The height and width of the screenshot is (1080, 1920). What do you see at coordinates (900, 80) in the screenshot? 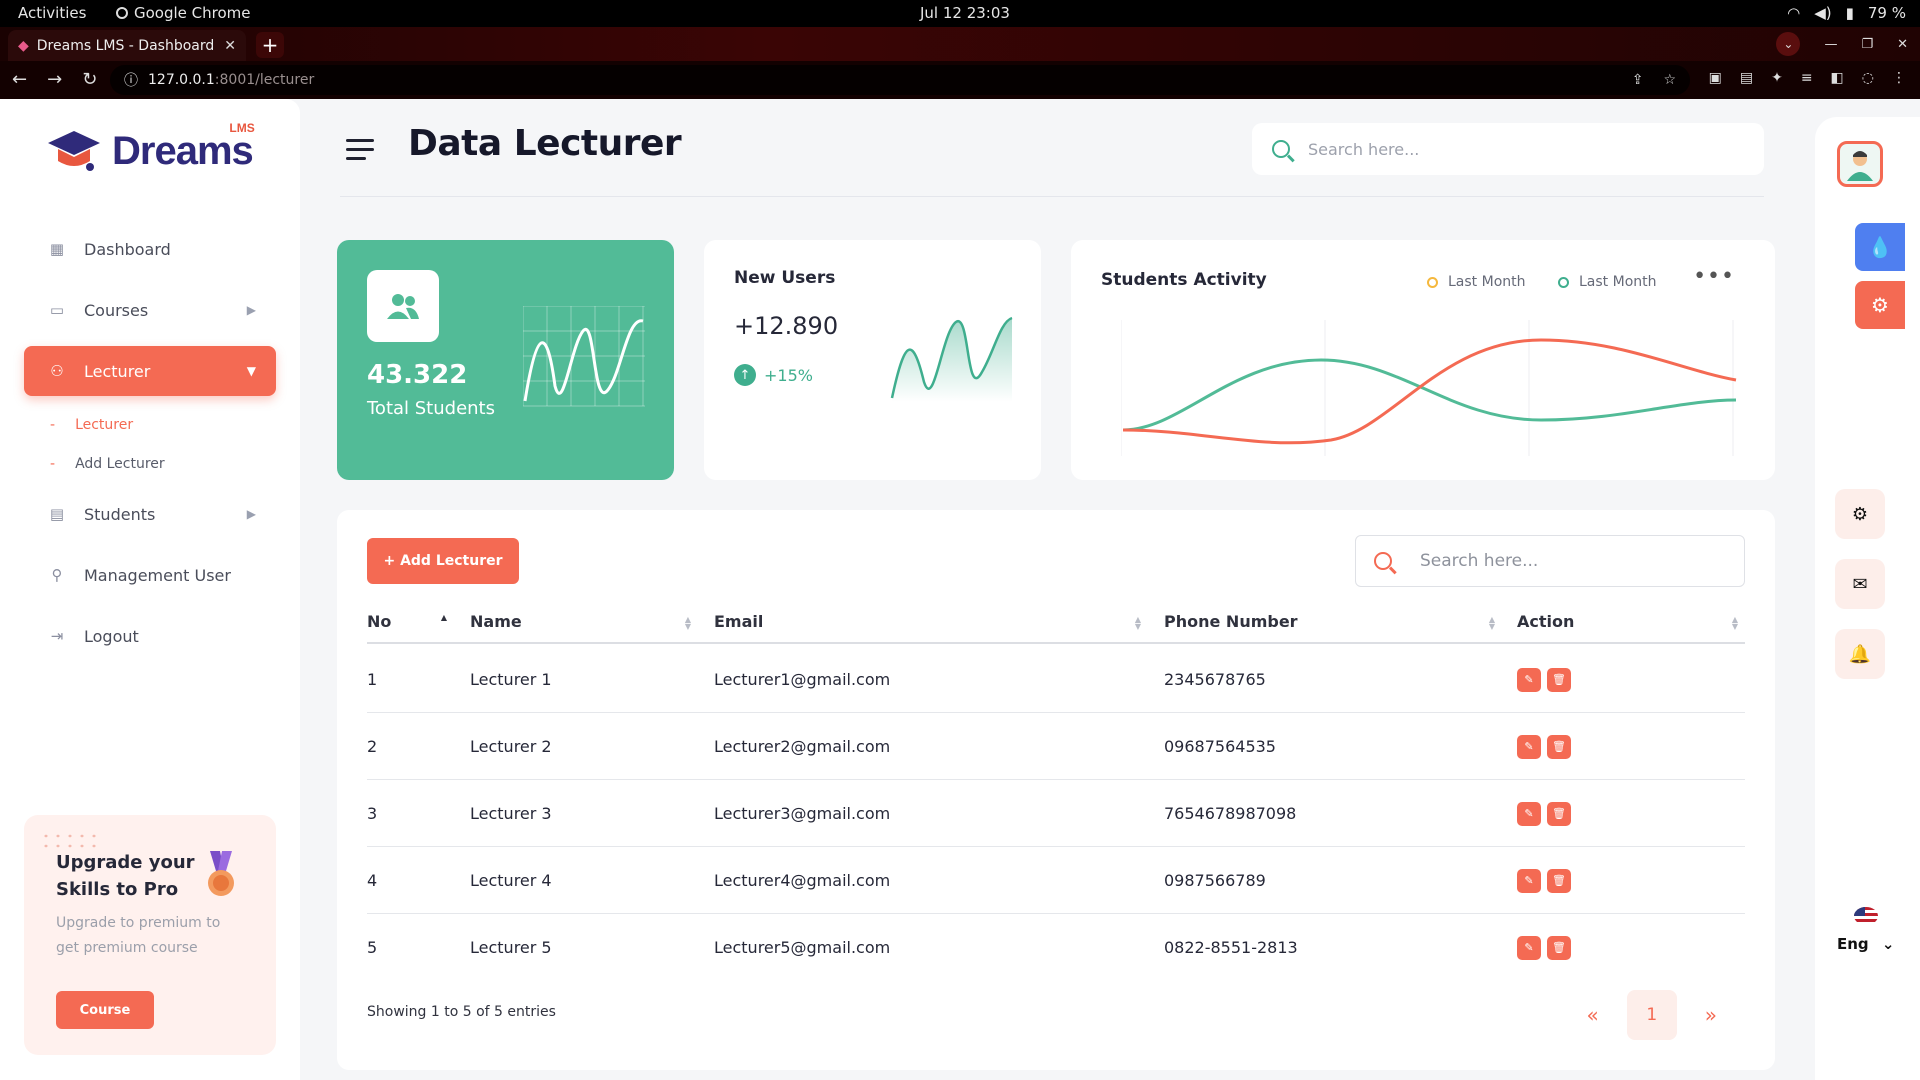
I see `address-bar: ⓘ 127.0.0.1:8001/lecturer ⇪ ☆` at bounding box center [900, 80].